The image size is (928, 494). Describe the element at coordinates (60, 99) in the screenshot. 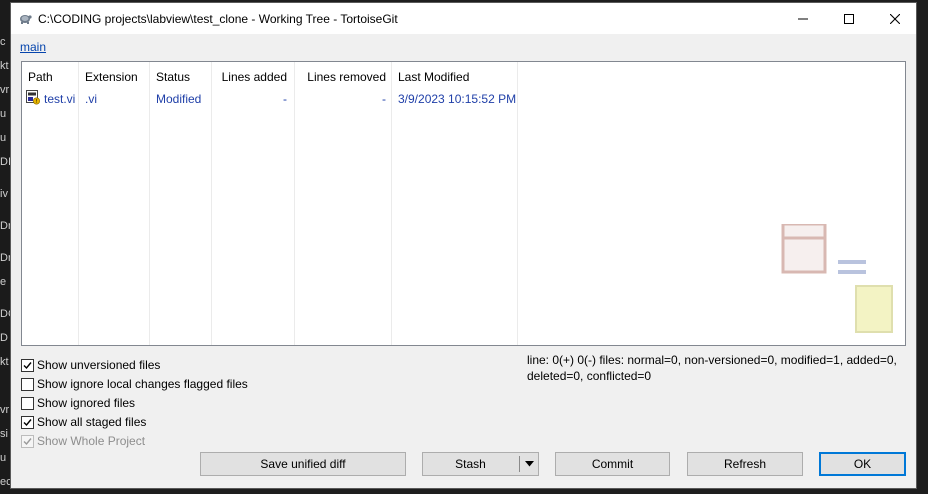

I see `cell-path: test.vi` at that location.